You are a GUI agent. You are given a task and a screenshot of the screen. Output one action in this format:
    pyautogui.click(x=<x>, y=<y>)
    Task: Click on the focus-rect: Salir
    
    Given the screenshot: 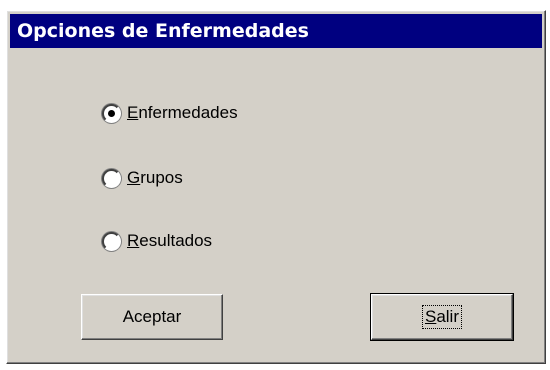 What is the action you would take?
    pyautogui.click(x=442, y=317)
    